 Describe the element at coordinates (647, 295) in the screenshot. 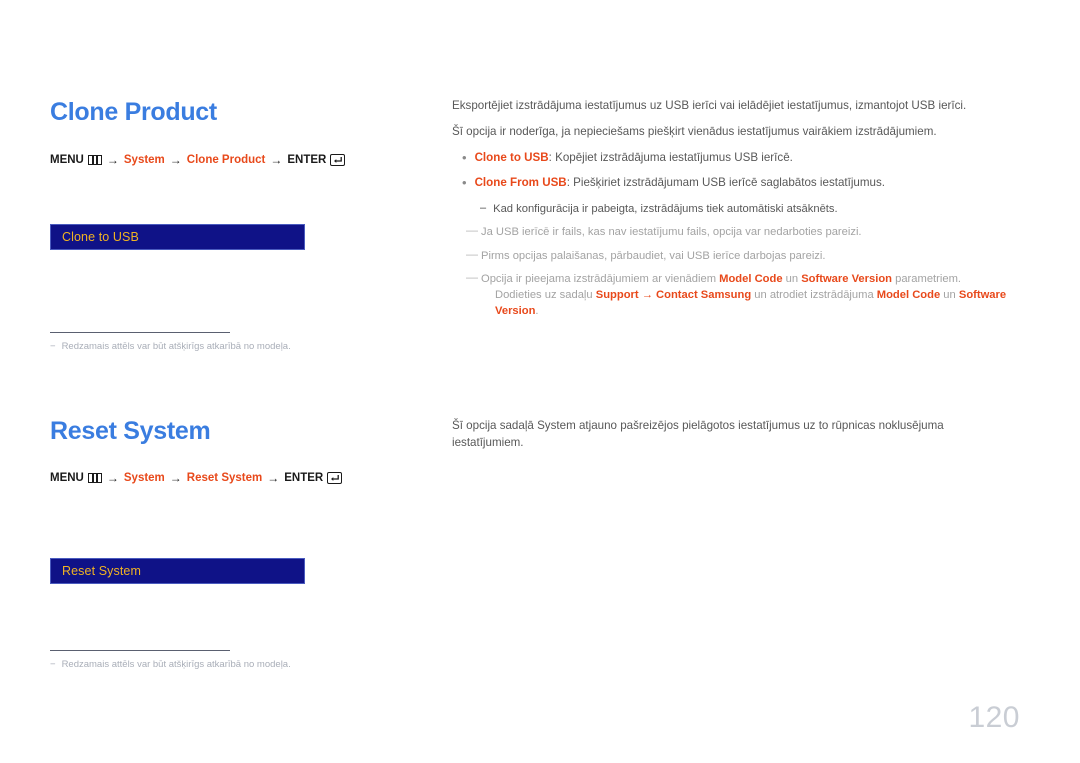

I see `arrow-icon-support: →` at that location.